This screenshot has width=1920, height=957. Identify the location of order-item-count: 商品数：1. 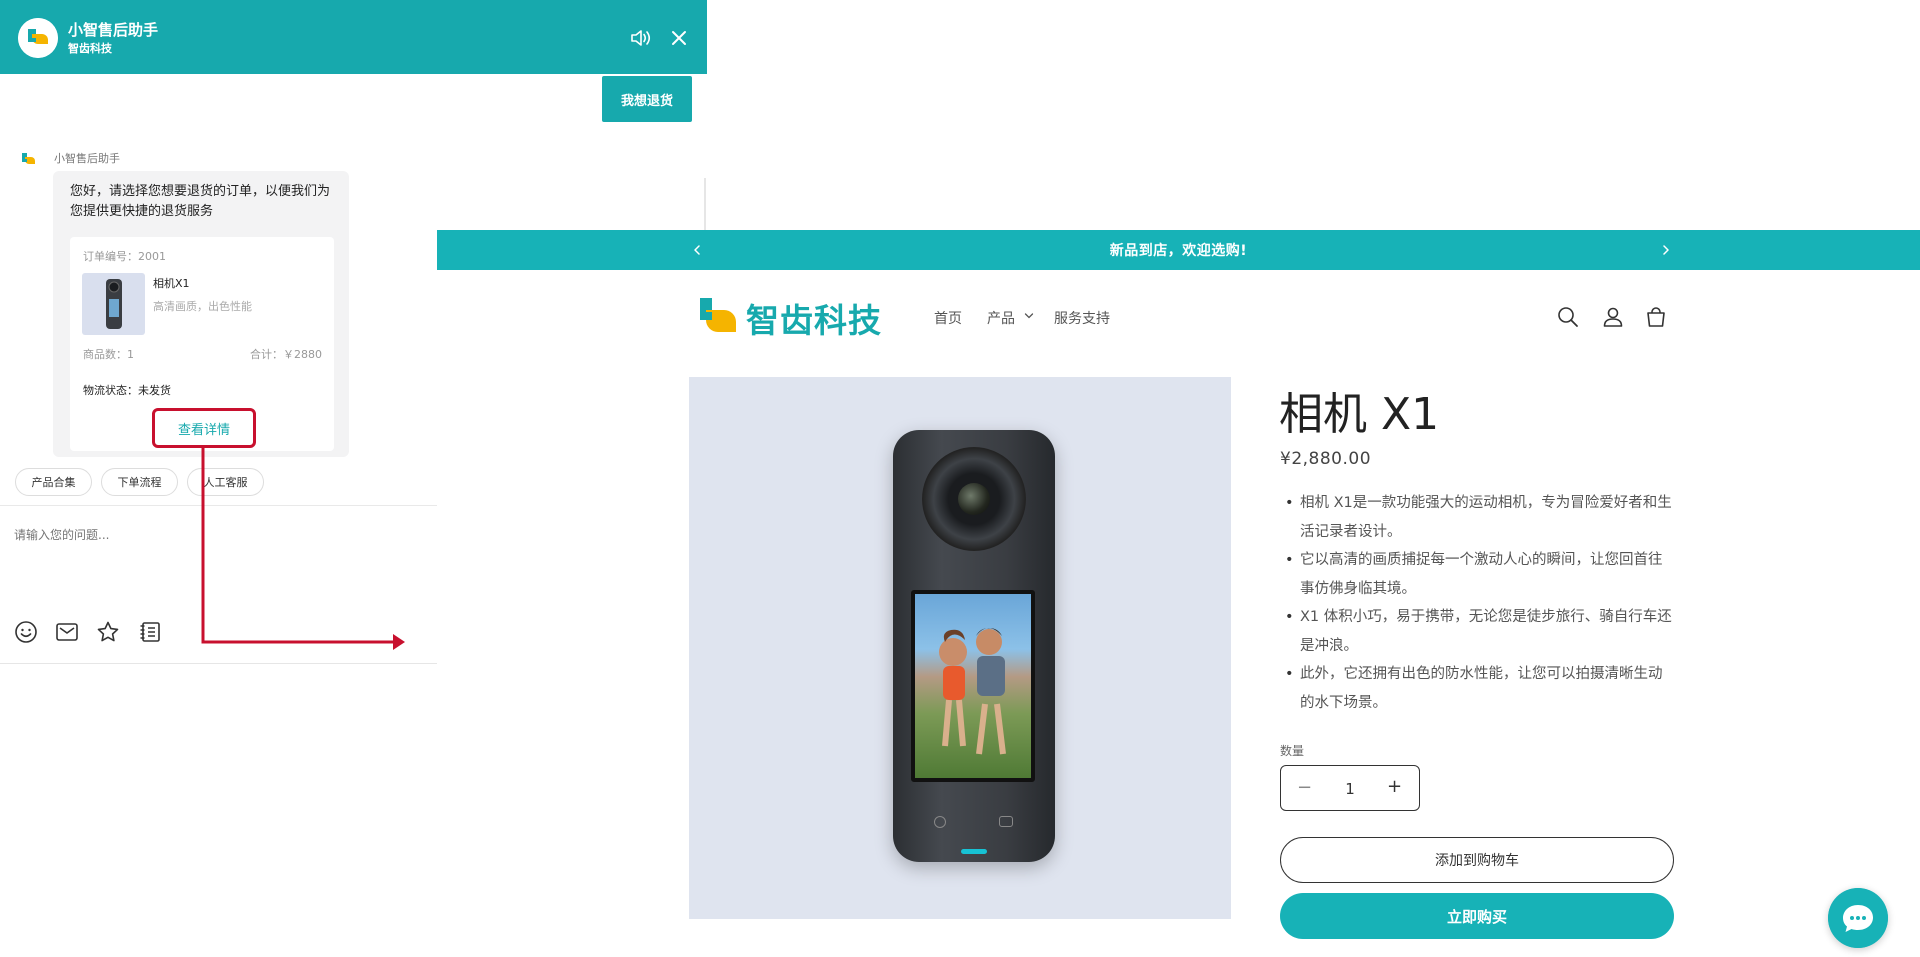
(108, 354).